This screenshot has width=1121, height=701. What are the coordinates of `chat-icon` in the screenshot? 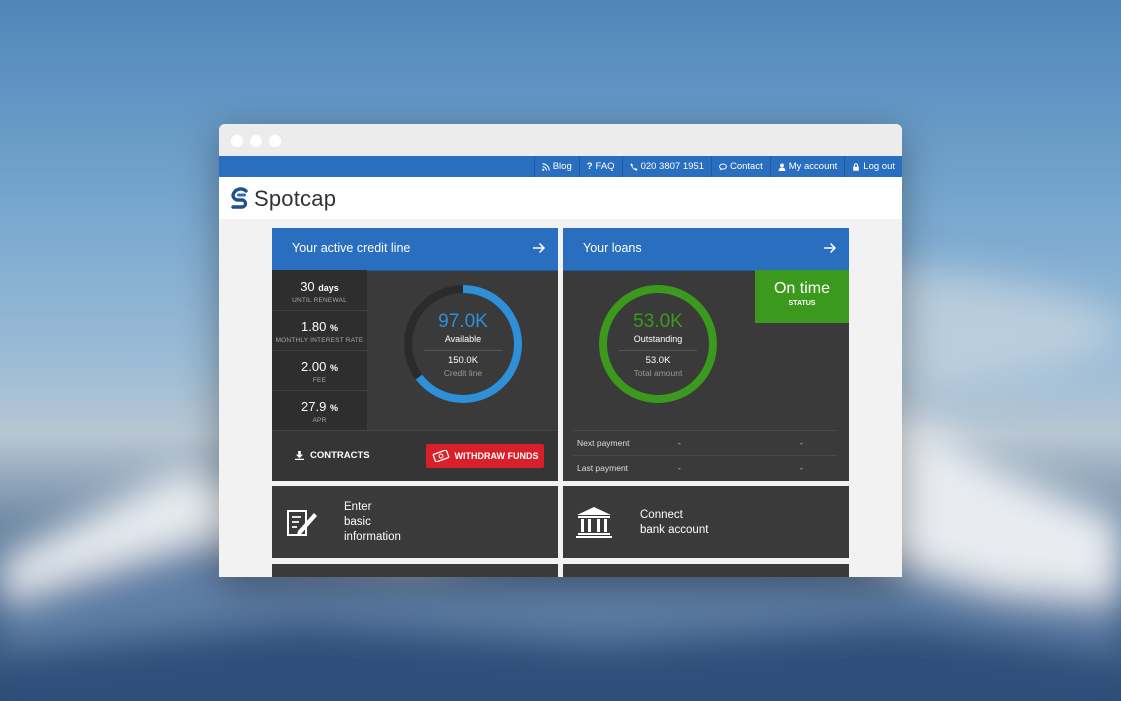 It's located at (723, 167).